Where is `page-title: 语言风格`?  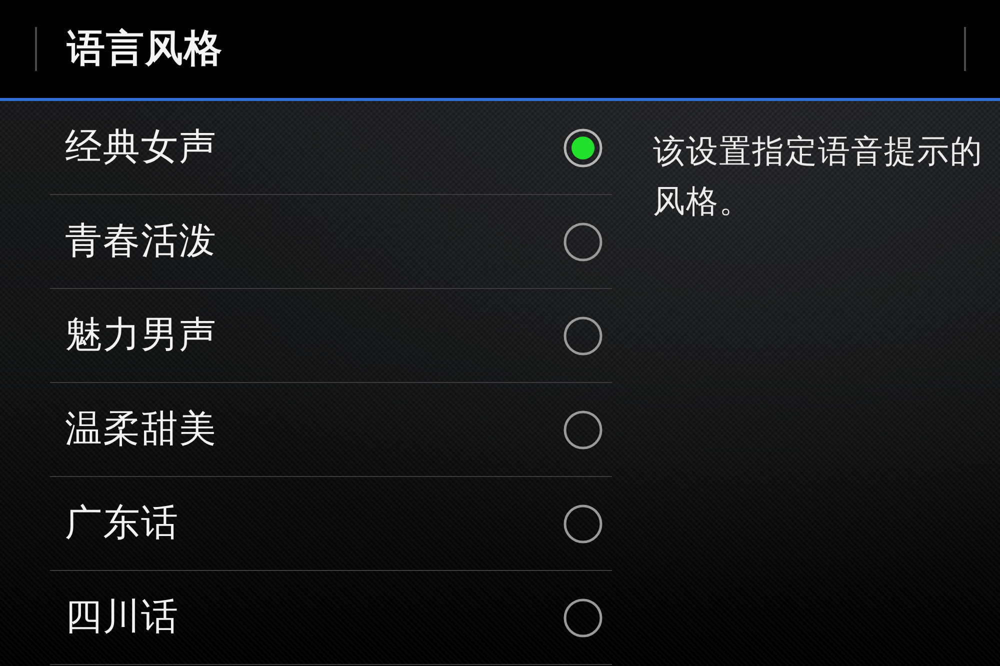 page-title: 语言风格 is located at coordinates (145, 49).